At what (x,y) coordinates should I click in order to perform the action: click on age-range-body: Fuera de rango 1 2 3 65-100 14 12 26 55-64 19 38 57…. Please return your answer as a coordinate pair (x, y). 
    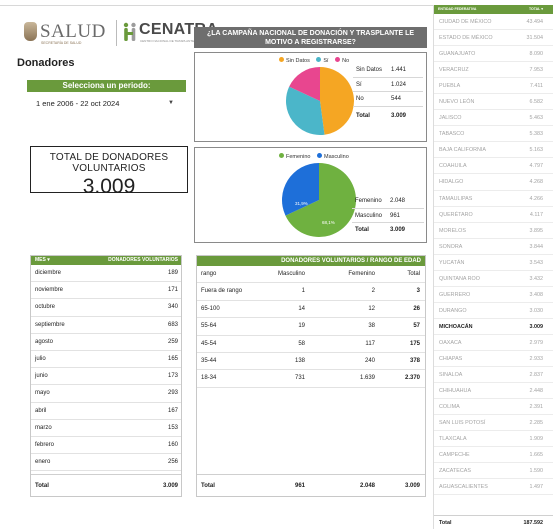
    Looking at the image, I should click on (311, 335).